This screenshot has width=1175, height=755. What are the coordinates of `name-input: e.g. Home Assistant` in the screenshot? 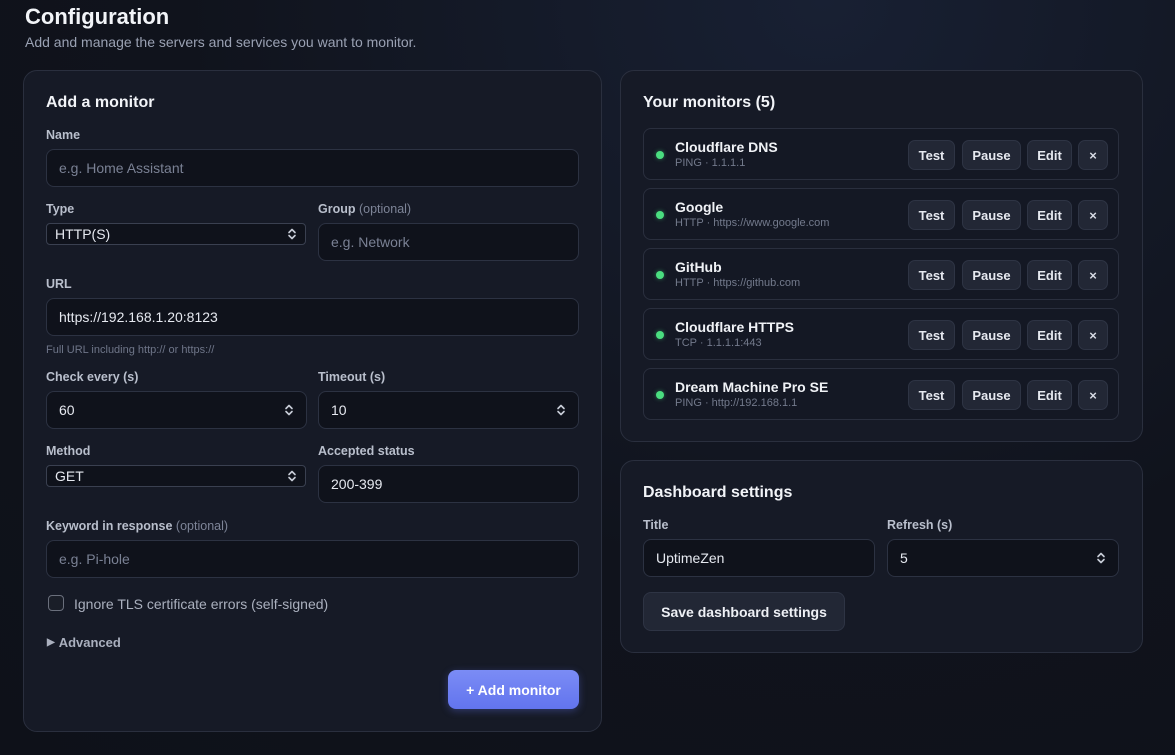 It's located at (312, 168).